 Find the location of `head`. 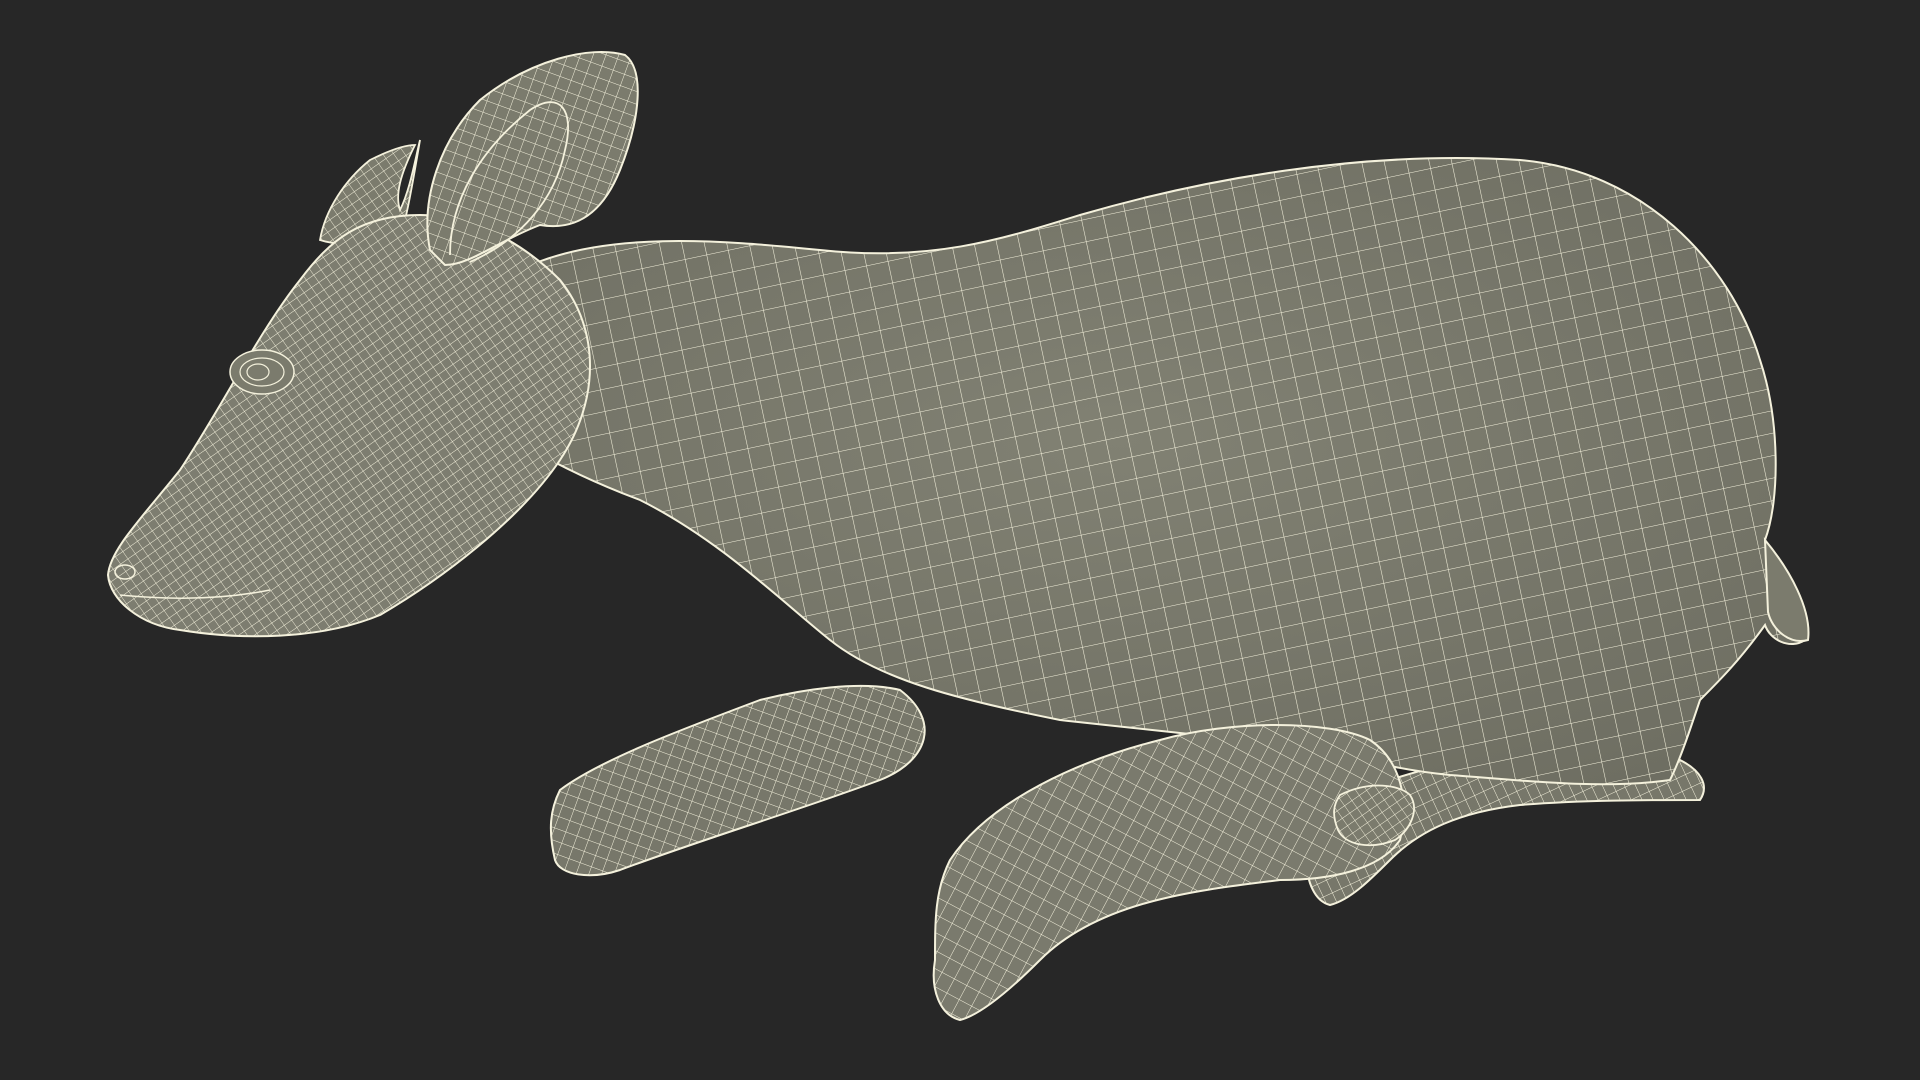

head is located at coordinates (349, 426).